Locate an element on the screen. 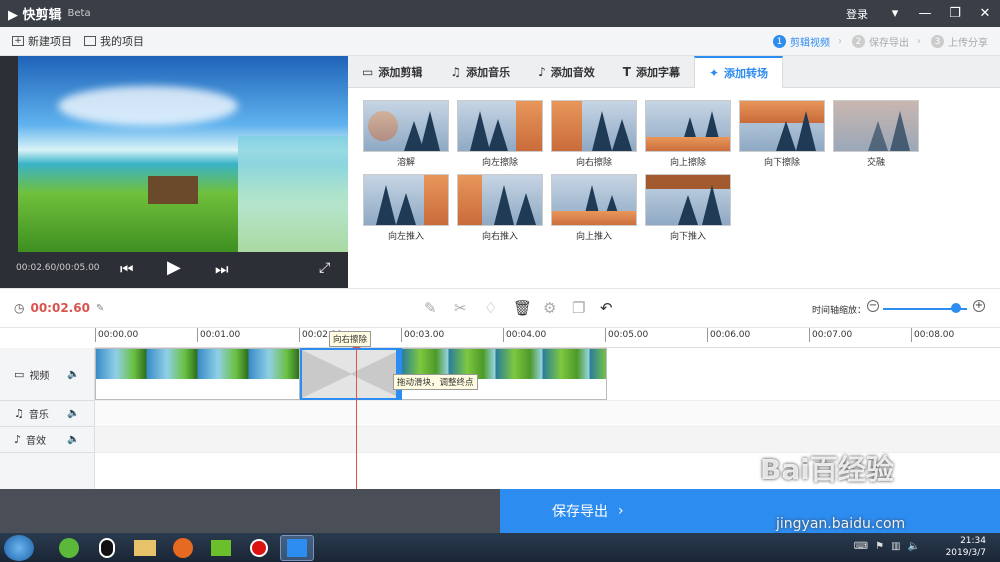  zoom-out-icon: − is located at coordinates (873, 306).